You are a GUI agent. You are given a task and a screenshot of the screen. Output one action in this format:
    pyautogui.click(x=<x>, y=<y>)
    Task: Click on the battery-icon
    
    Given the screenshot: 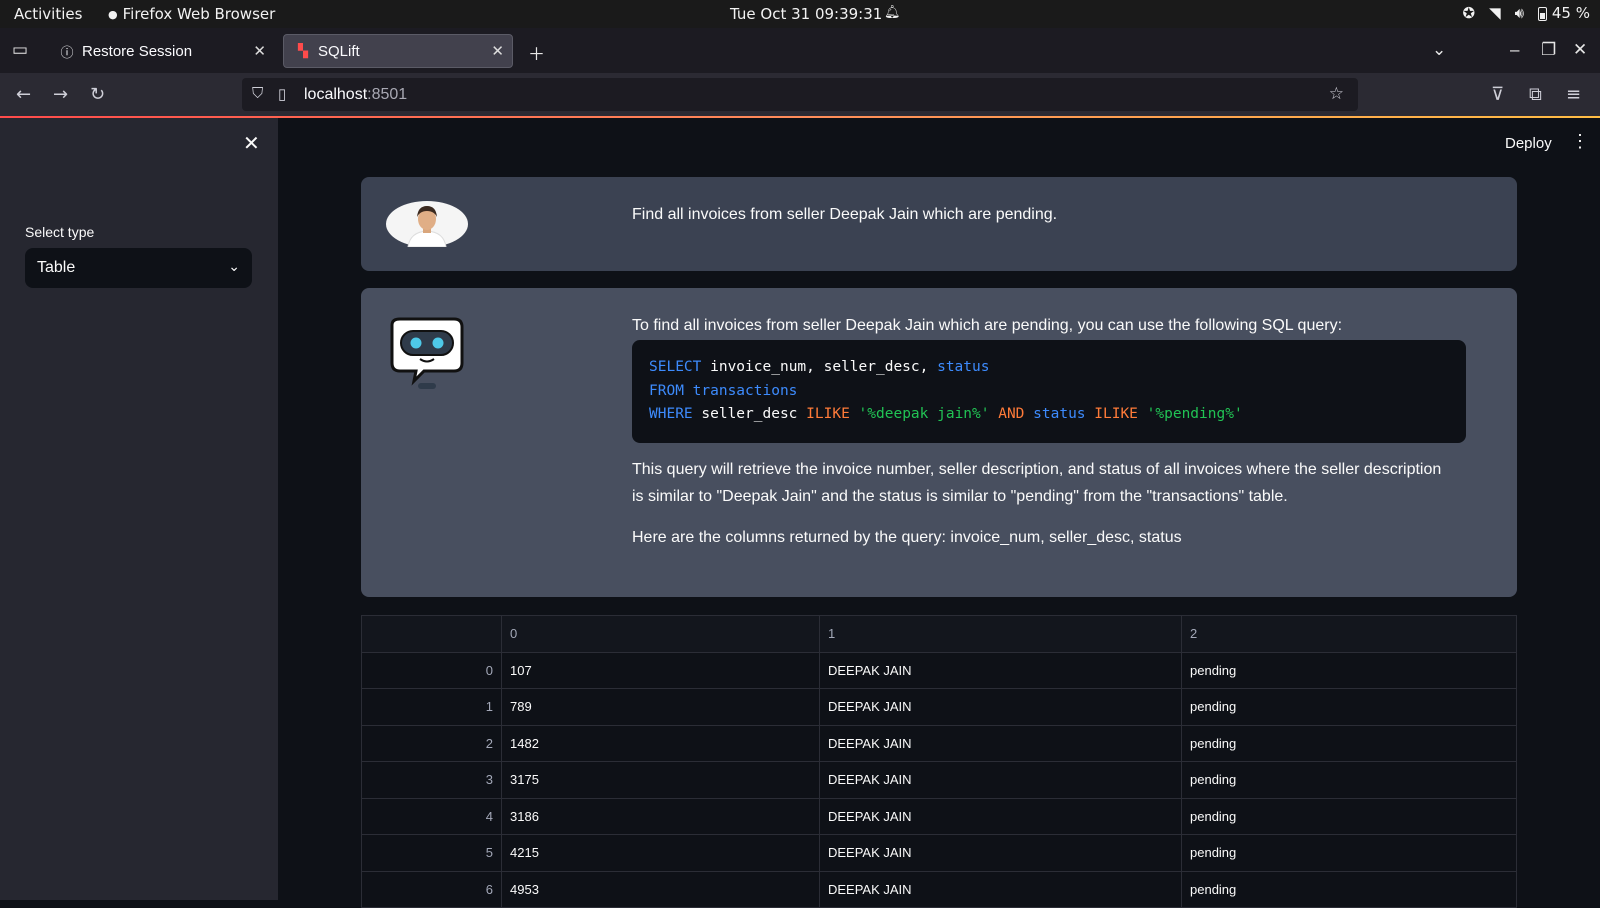 What is the action you would take?
    pyautogui.click(x=1543, y=13)
    